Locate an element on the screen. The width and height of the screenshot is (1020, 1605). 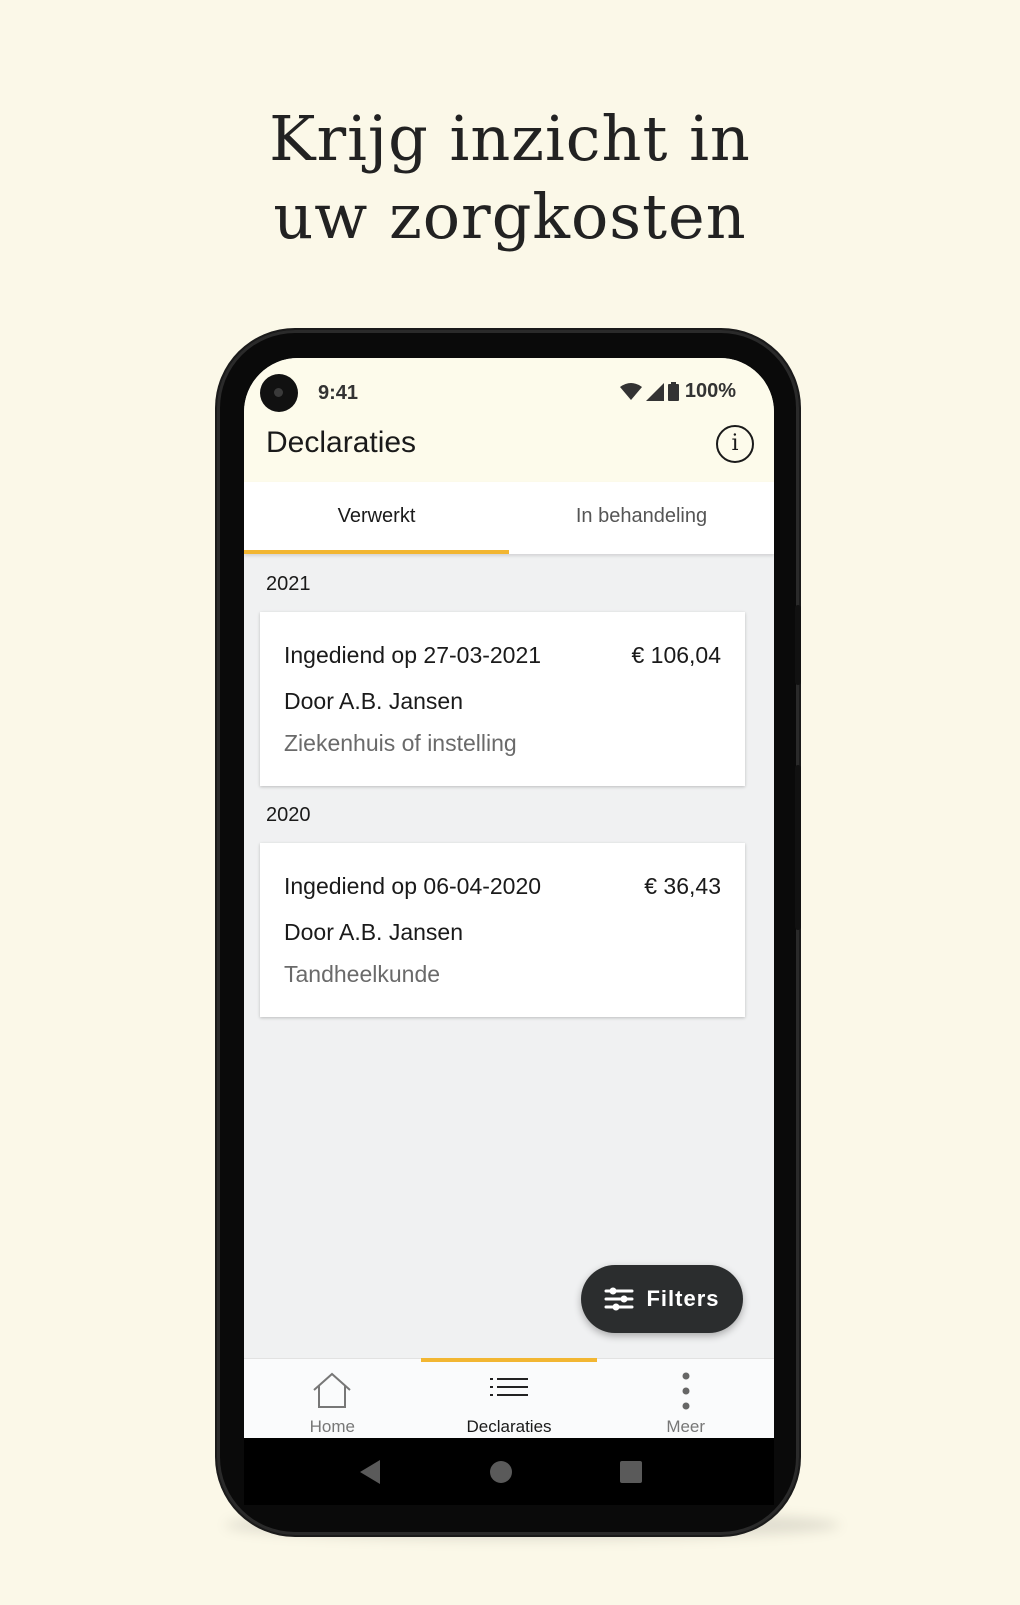
headline: Krijg inzicht in uw zorgkosten is located at coordinates (510, 178).